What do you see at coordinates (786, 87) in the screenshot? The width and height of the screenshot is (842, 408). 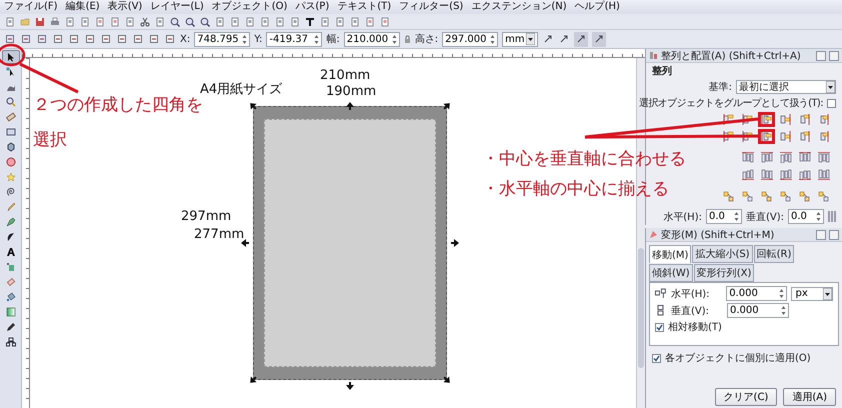 I see `relative-to-dropdown: 最初に選択` at bounding box center [786, 87].